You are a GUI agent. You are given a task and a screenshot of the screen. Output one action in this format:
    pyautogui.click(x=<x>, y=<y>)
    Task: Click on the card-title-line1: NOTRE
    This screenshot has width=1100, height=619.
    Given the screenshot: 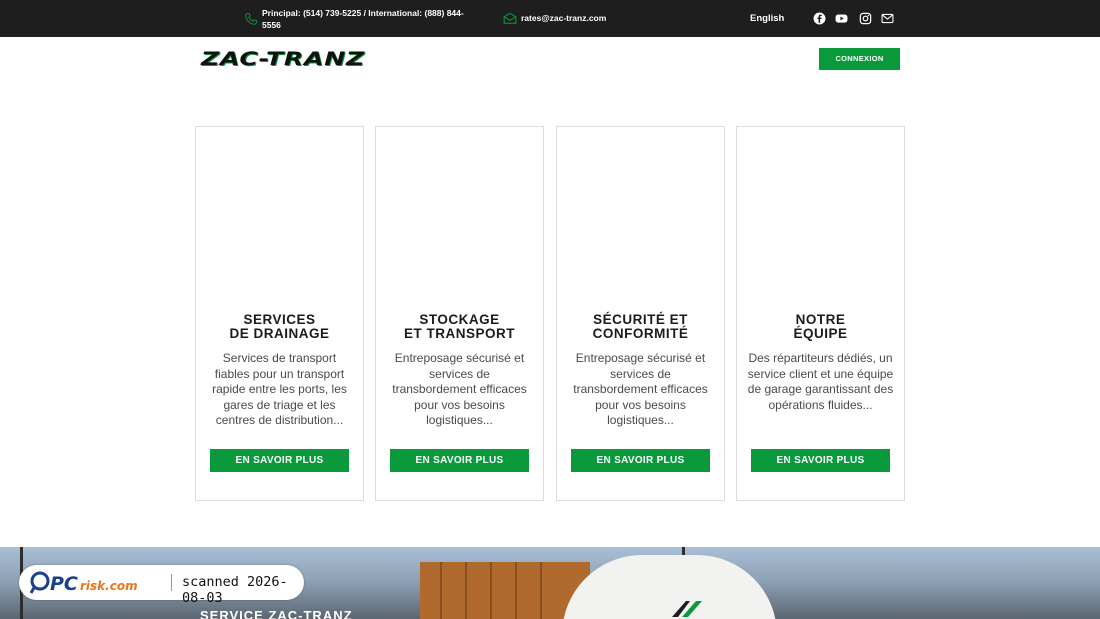 What is the action you would take?
    pyautogui.click(x=820, y=319)
    